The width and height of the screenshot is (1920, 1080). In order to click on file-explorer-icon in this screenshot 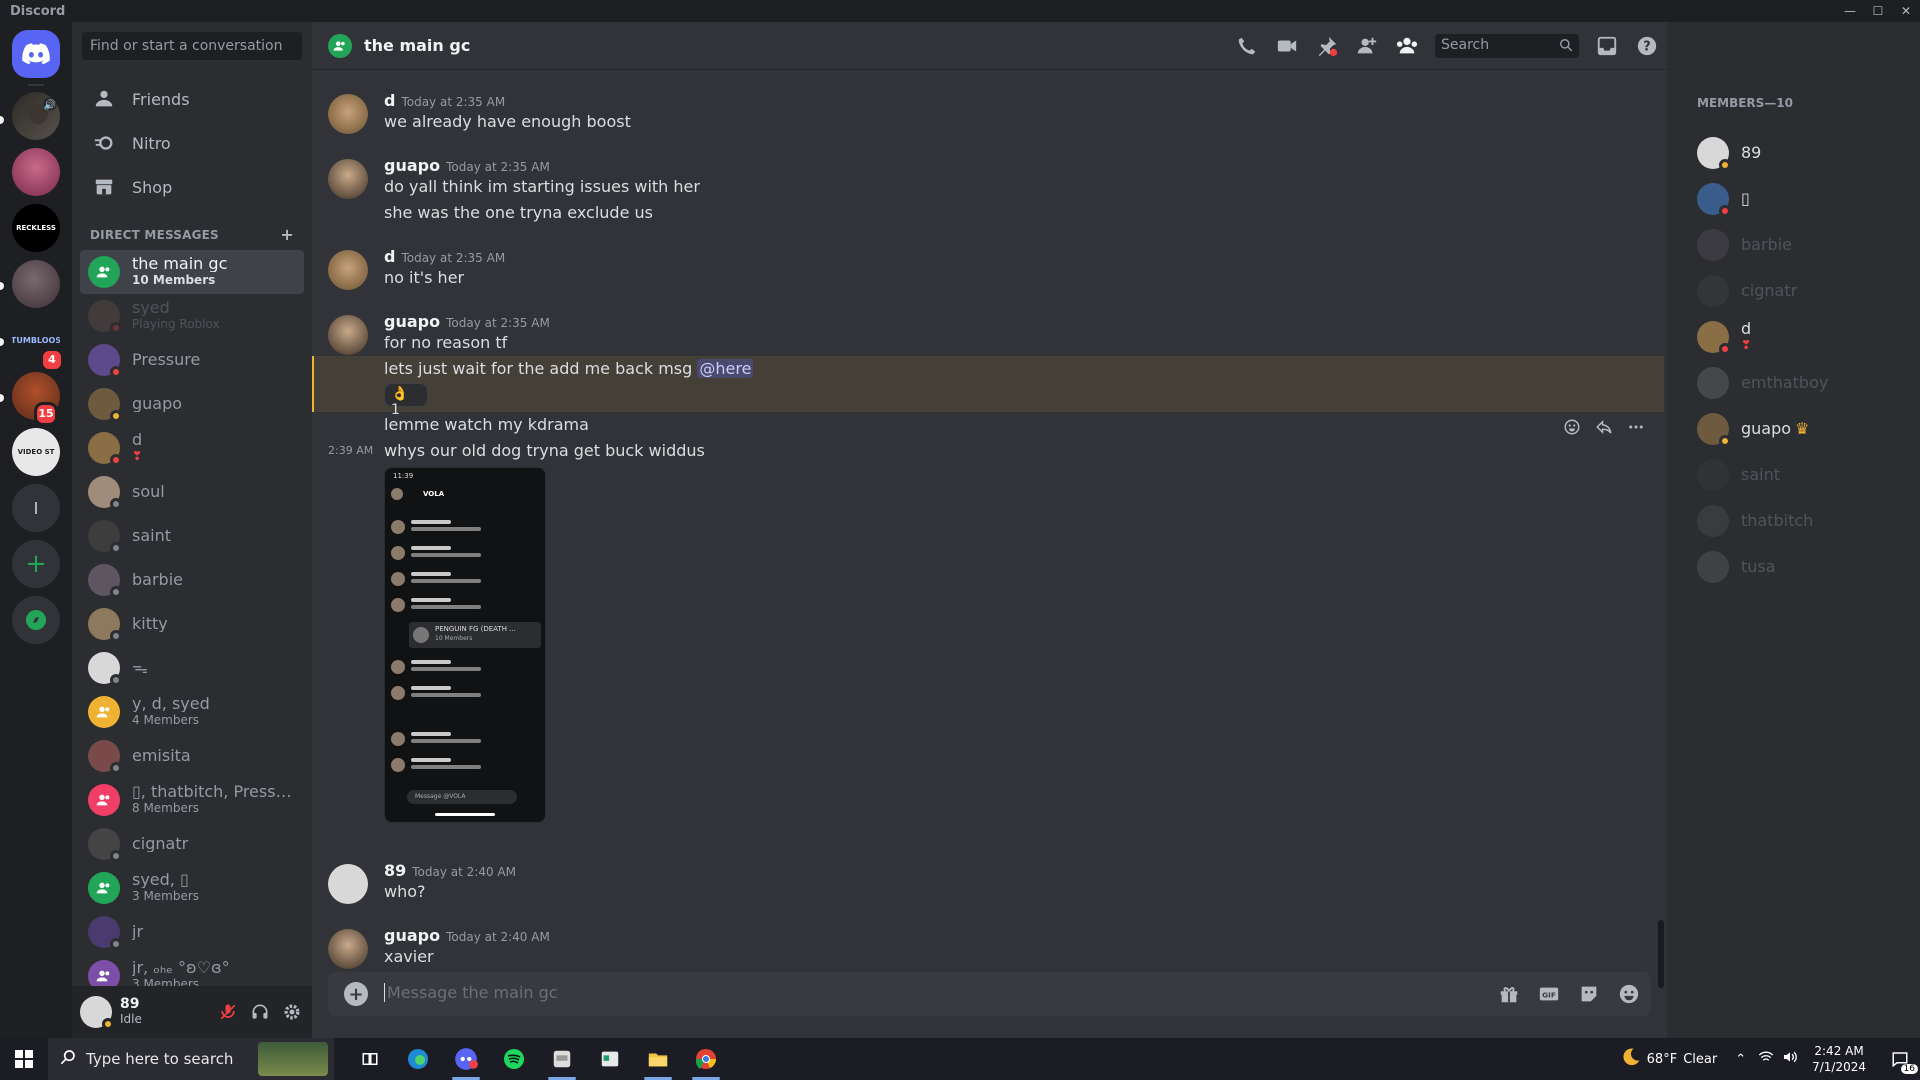, I will do `click(658, 1059)`.